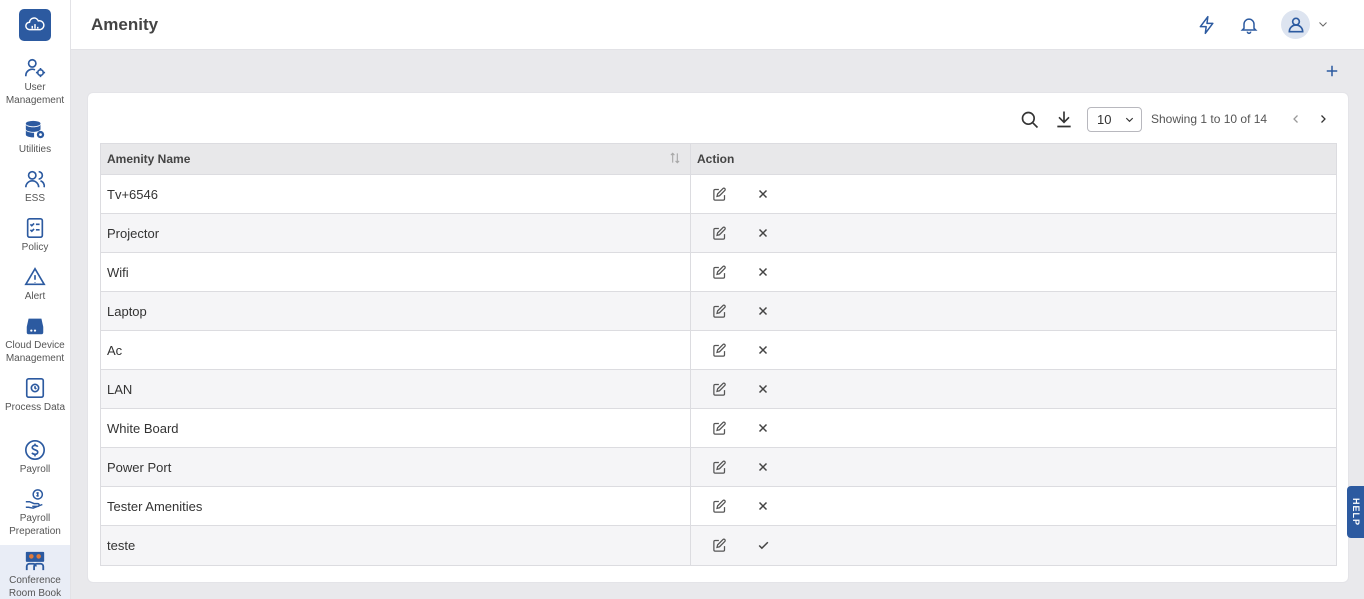  What do you see at coordinates (34, 198) in the screenshot?
I see `sidebar-item-label: ESS` at bounding box center [34, 198].